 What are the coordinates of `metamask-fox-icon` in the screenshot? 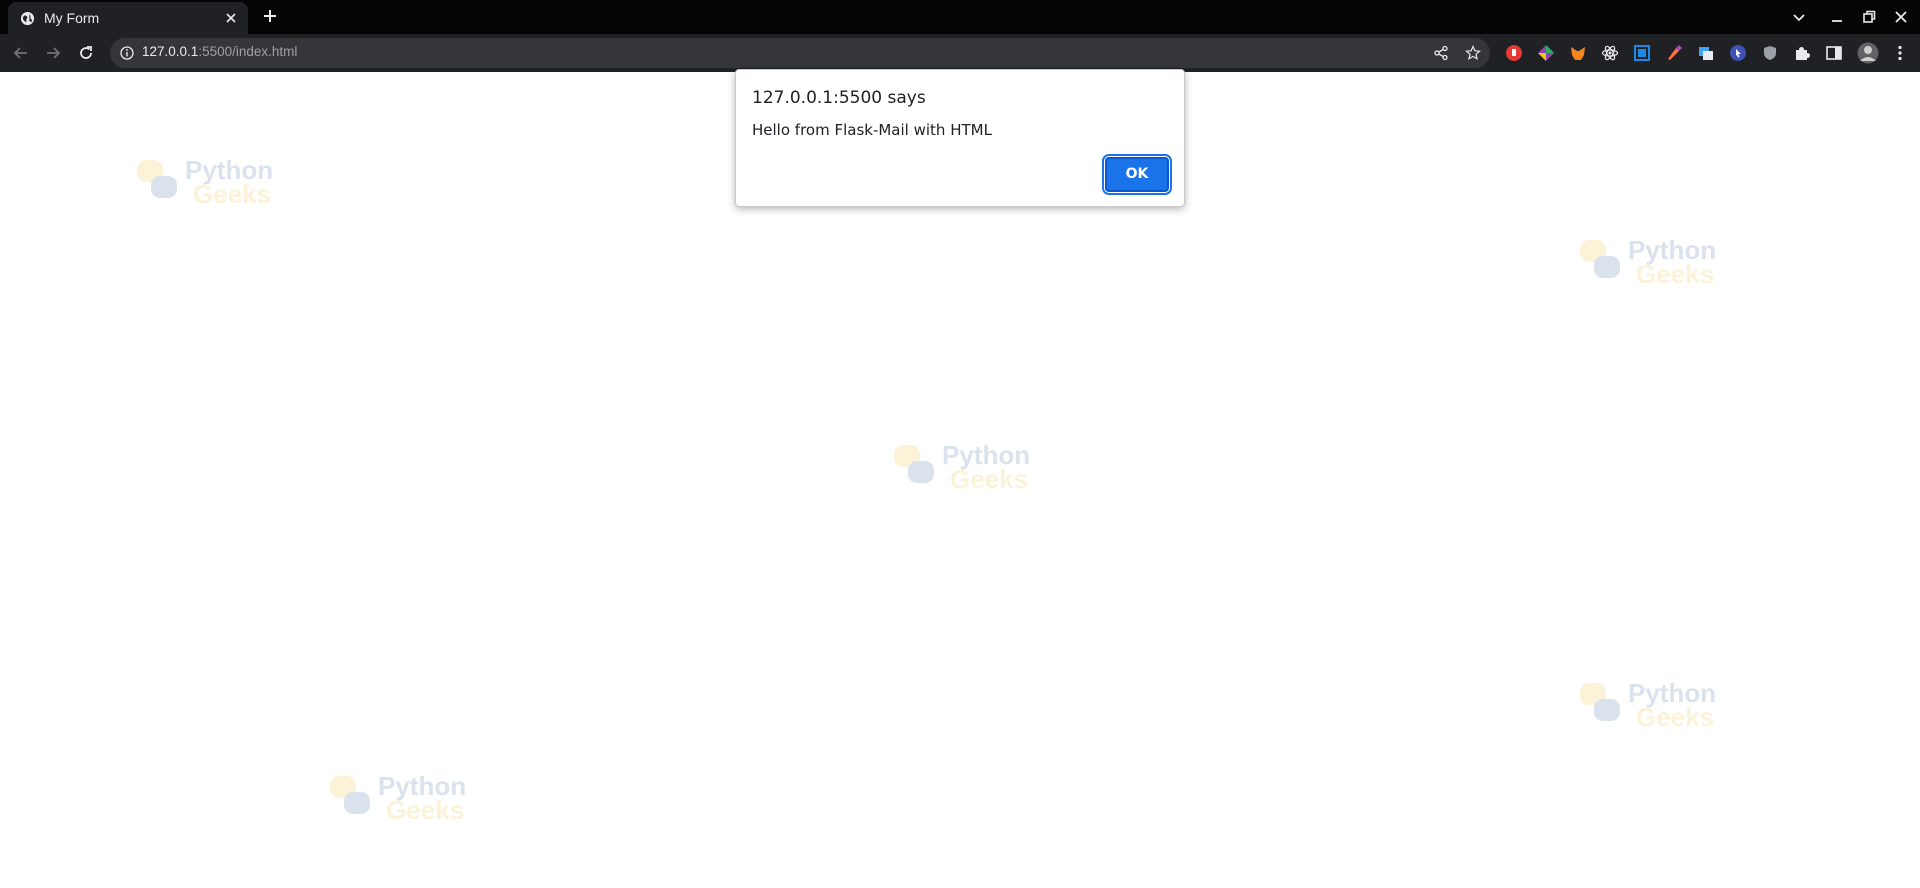 It's located at (1578, 53).